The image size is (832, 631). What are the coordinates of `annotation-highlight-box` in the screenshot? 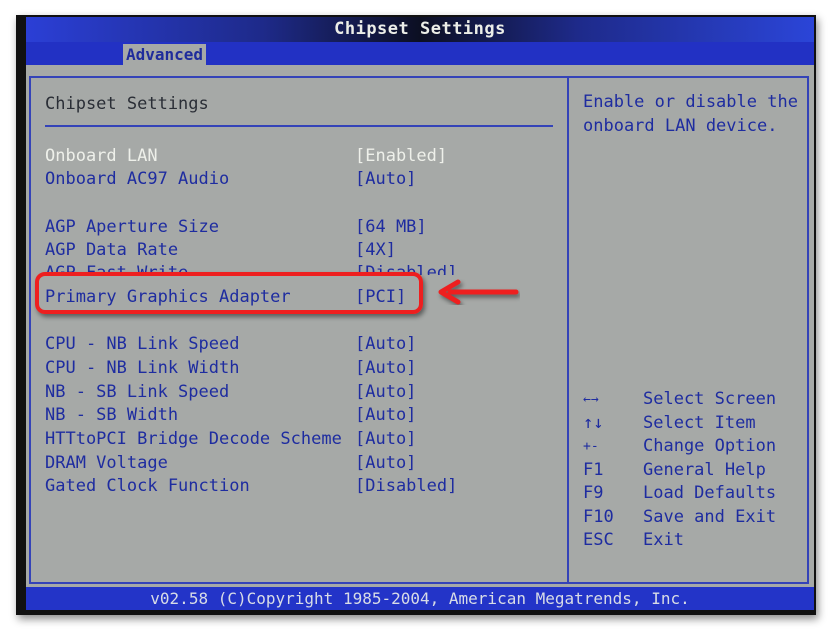 It's located at (229, 293).